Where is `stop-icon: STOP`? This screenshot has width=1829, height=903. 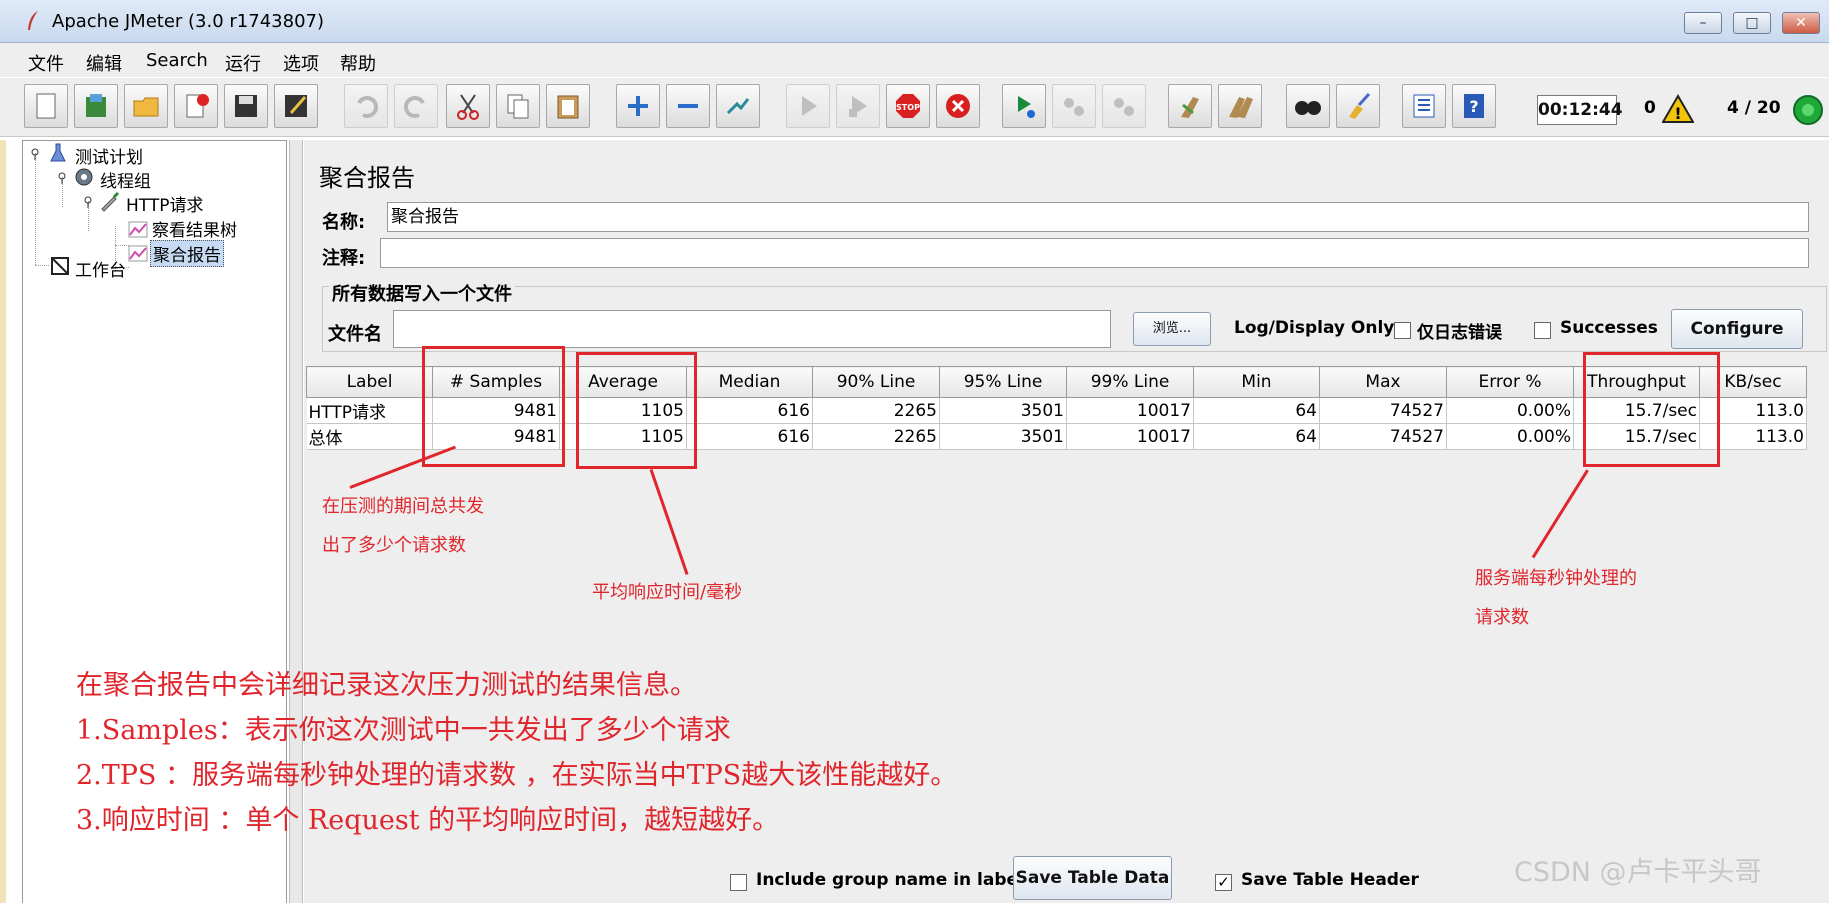 stop-icon: STOP is located at coordinates (908, 106).